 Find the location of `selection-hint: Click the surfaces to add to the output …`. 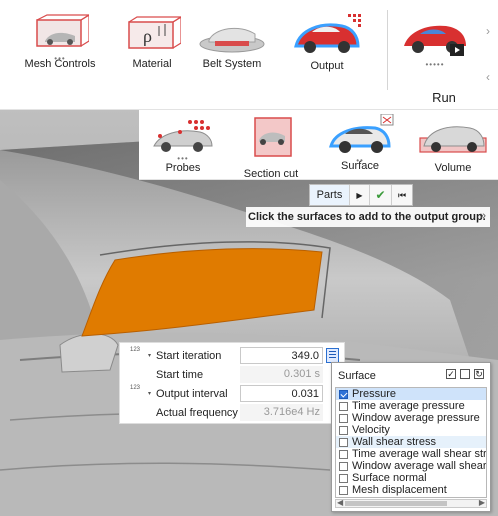

selection-hint: Click the surfaces to add to the output … is located at coordinates (368, 217).